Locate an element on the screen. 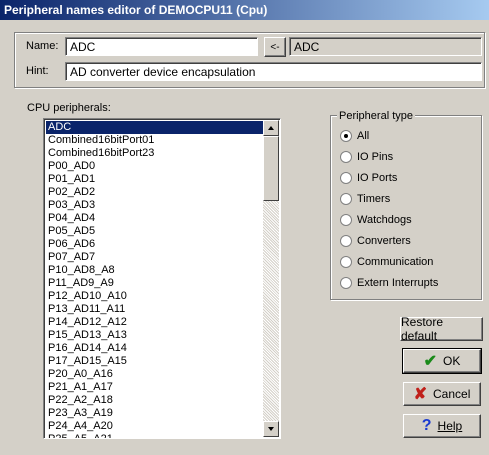 The height and width of the screenshot is (455, 489). list-item: P00_AD0 is located at coordinates (156, 166).